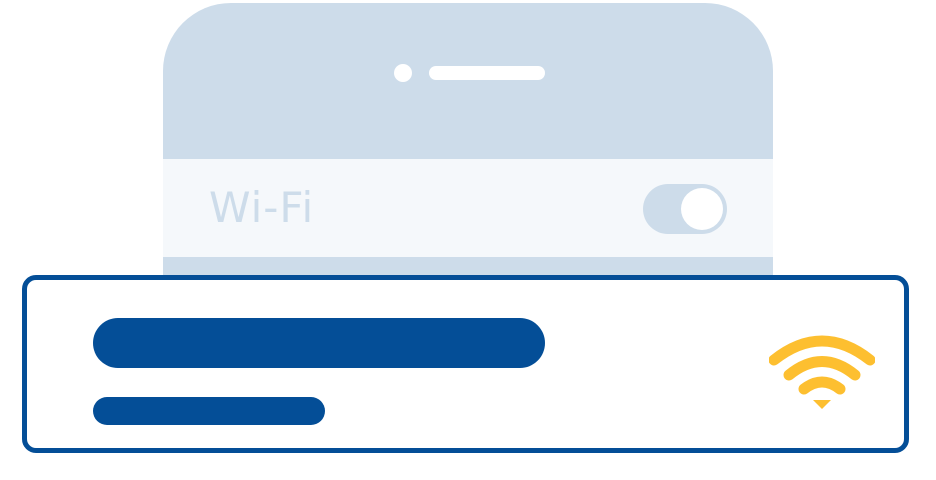 The width and height of the screenshot is (936, 480). Describe the element at coordinates (702, 209) in the screenshot. I see `toggle-knob` at that location.